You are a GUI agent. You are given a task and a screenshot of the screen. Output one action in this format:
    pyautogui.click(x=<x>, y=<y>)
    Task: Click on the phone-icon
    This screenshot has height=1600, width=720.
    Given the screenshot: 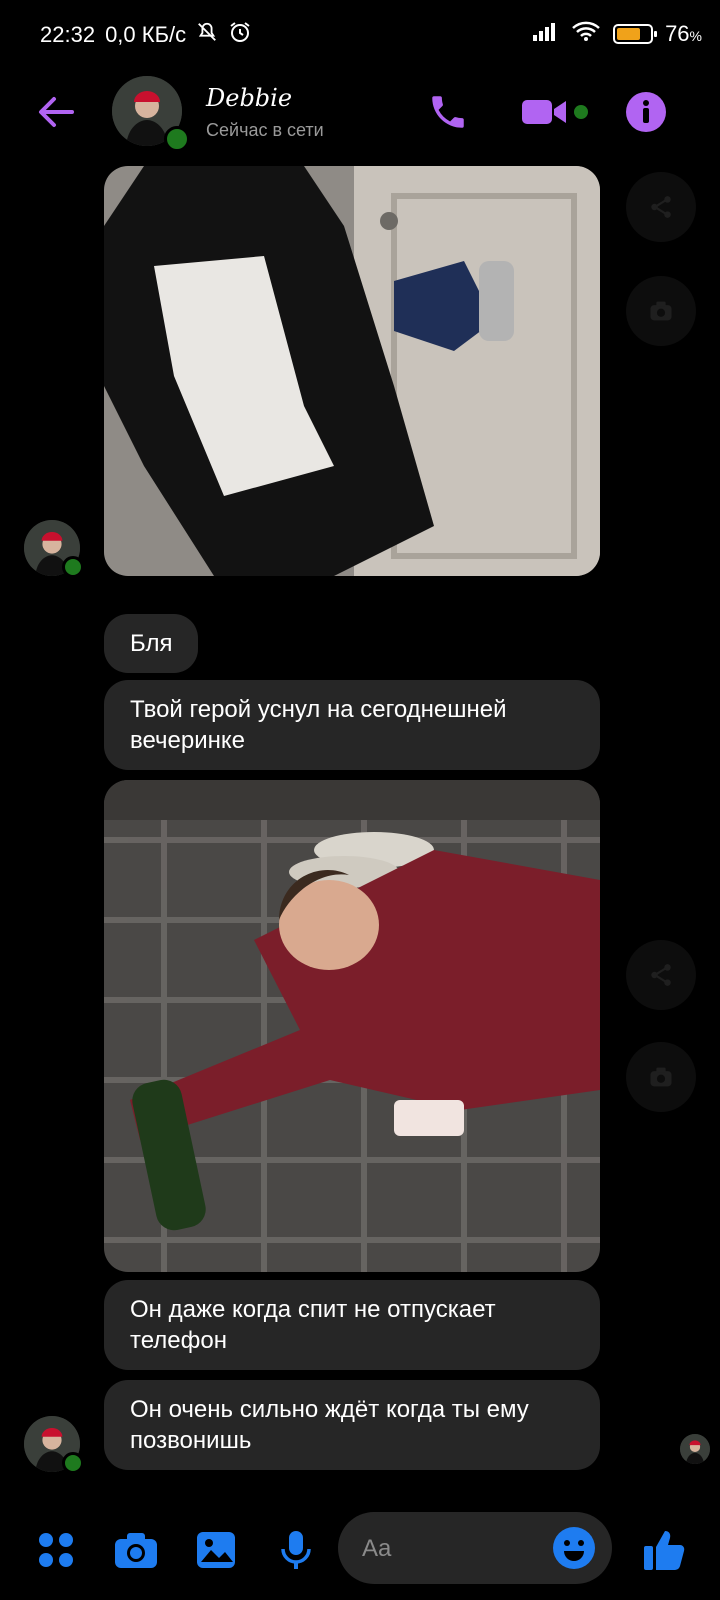 What is the action you would take?
    pyautogui.click(x=448, y=112)
    